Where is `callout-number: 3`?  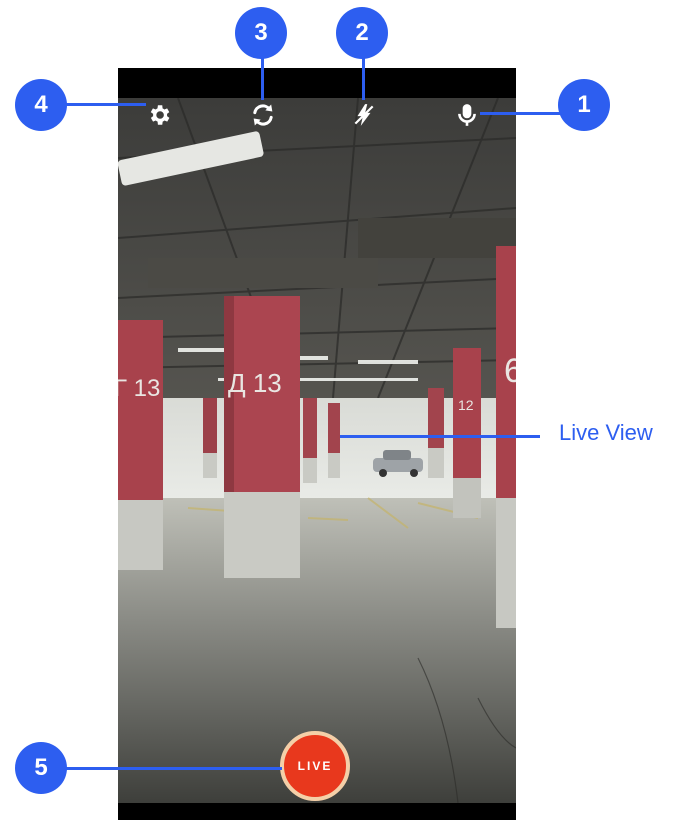 callout-number: 3 is located at coordinates (261, 32).